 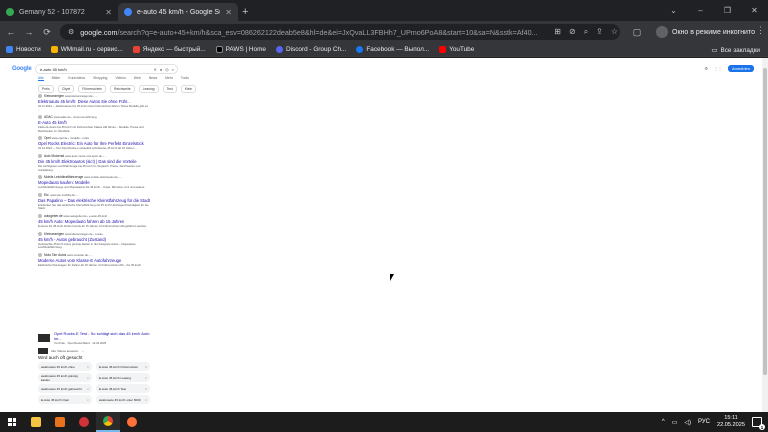 What do you see at coordinates (137, 78) in the screenshot?
I see `search-tab: Web` at bounding box center [137, 78].